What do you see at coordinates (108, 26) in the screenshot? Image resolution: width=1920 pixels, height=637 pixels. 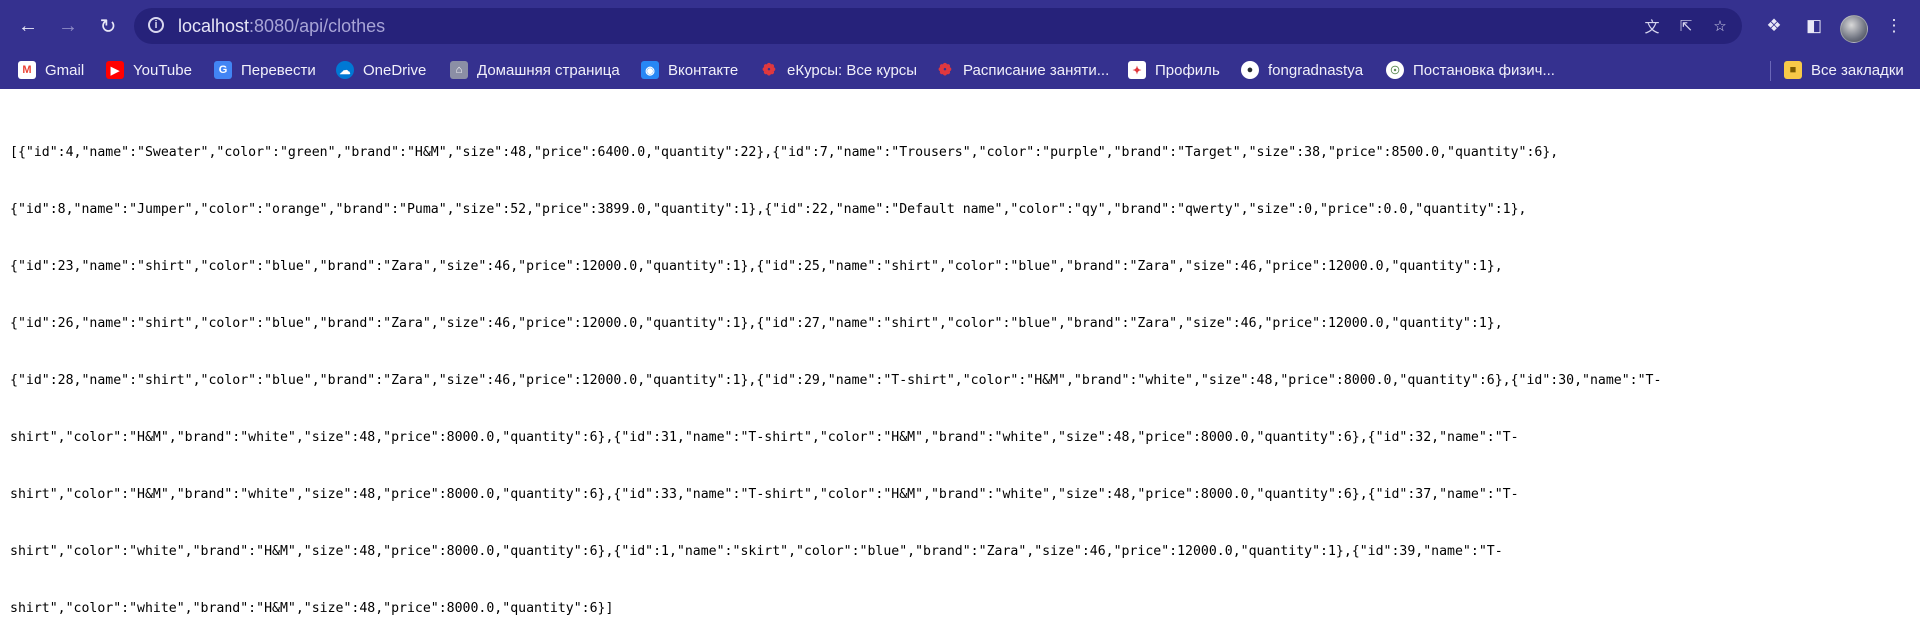 I see `reload-icon: ↻` at bounding box center [108, 26].